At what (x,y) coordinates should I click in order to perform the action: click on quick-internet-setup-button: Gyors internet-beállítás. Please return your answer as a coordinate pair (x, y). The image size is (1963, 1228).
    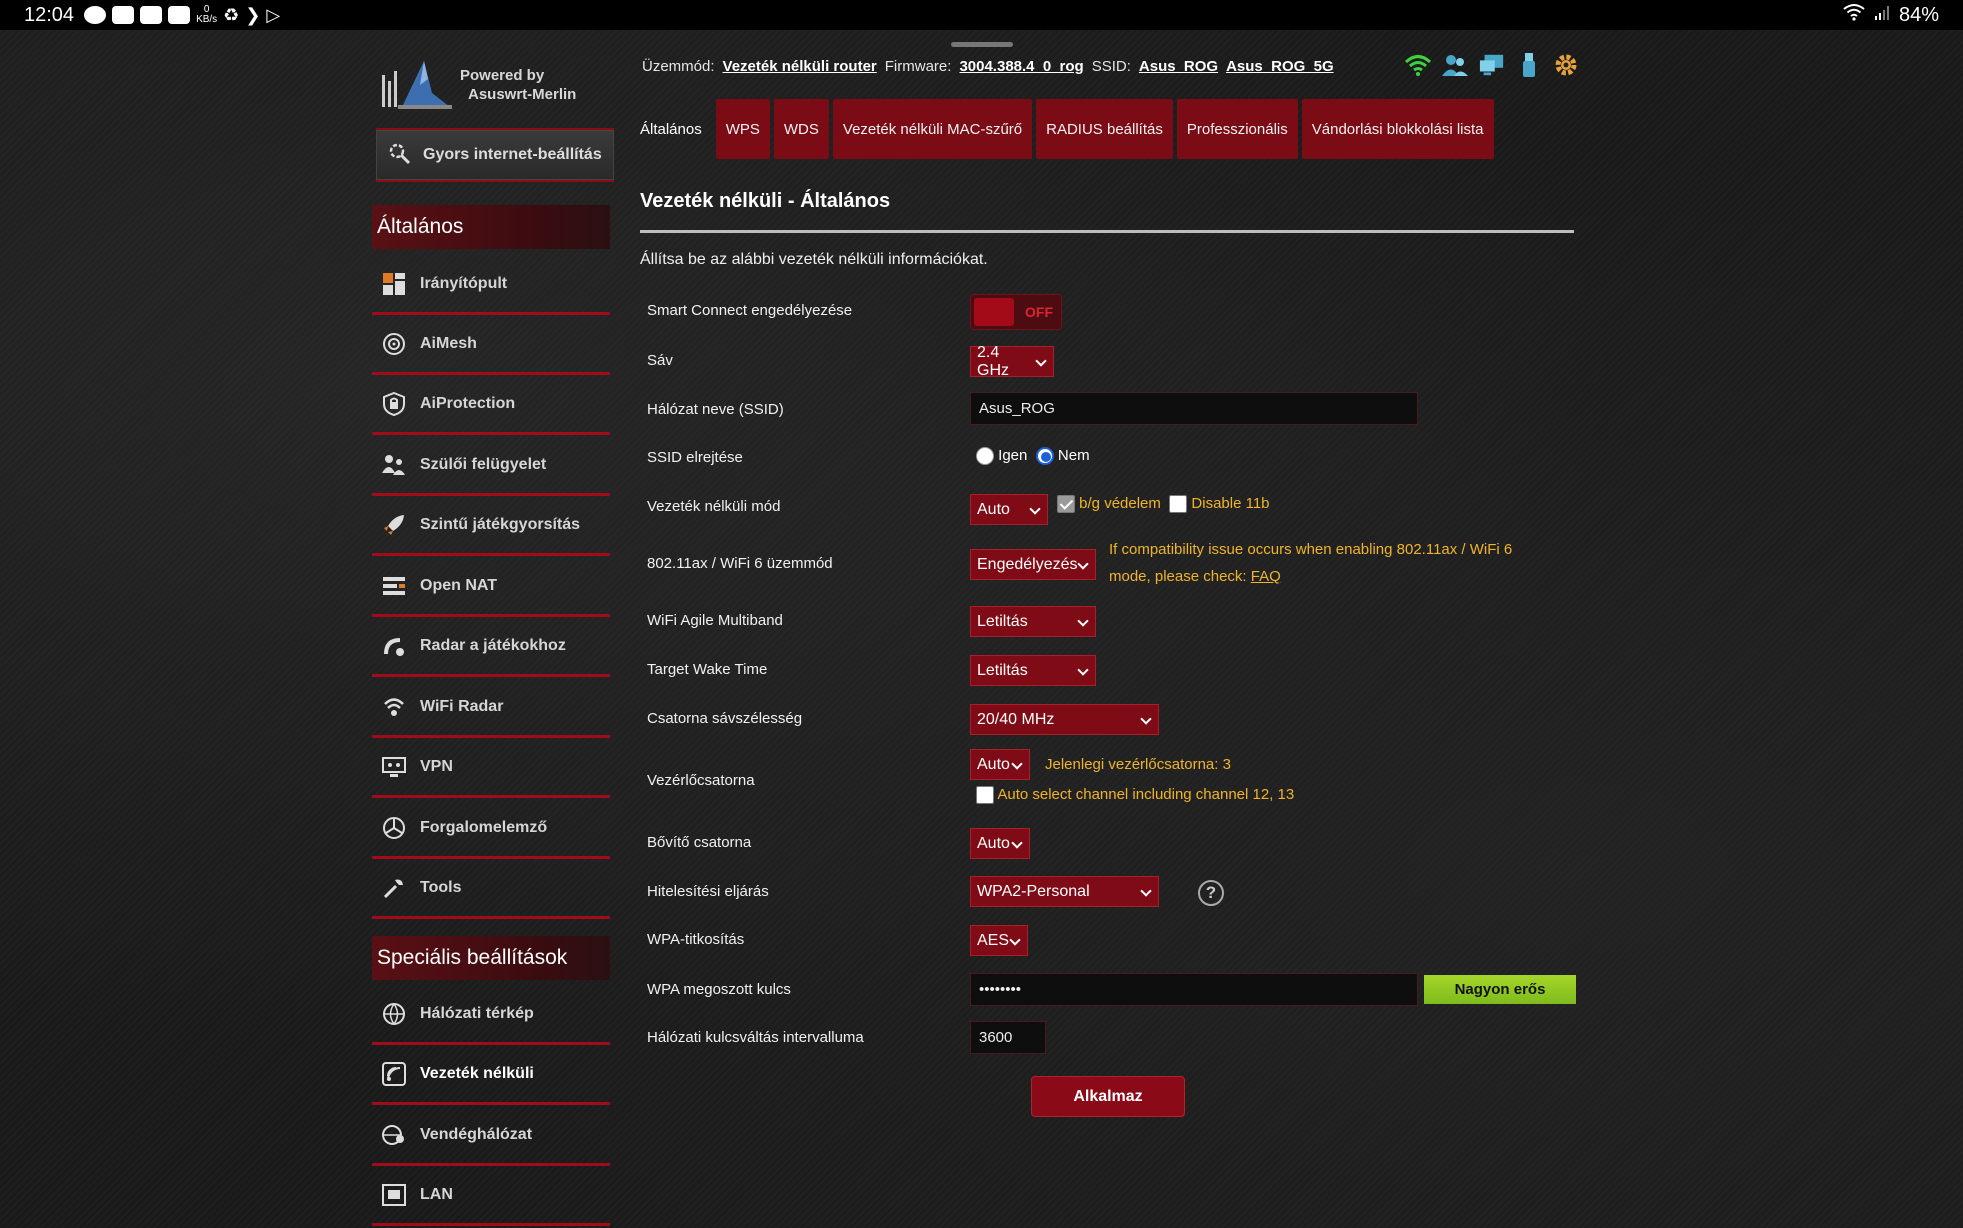
    Looking at the image, I should click on (495, 155).